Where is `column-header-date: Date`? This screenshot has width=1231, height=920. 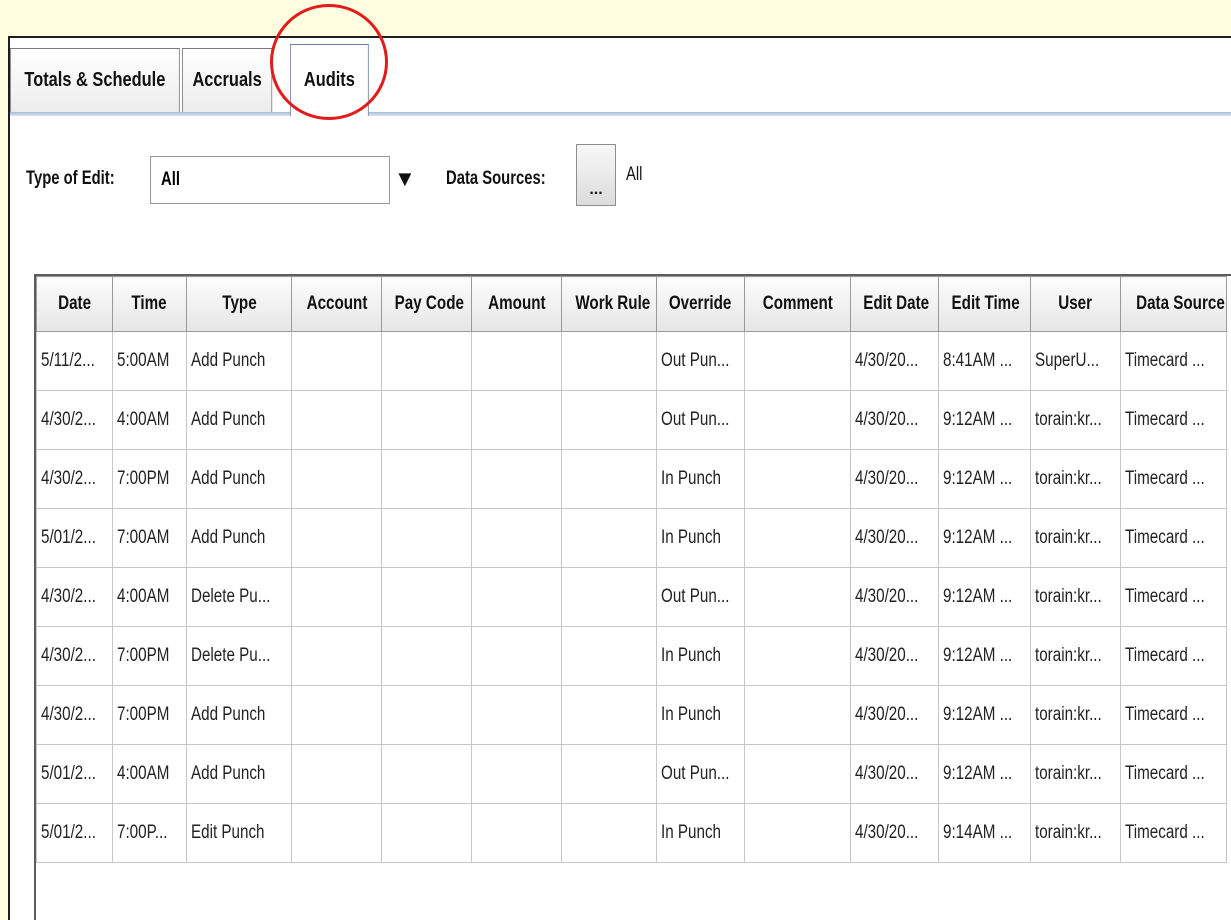
column-header-date: Date is located at coordinates (74, 304).